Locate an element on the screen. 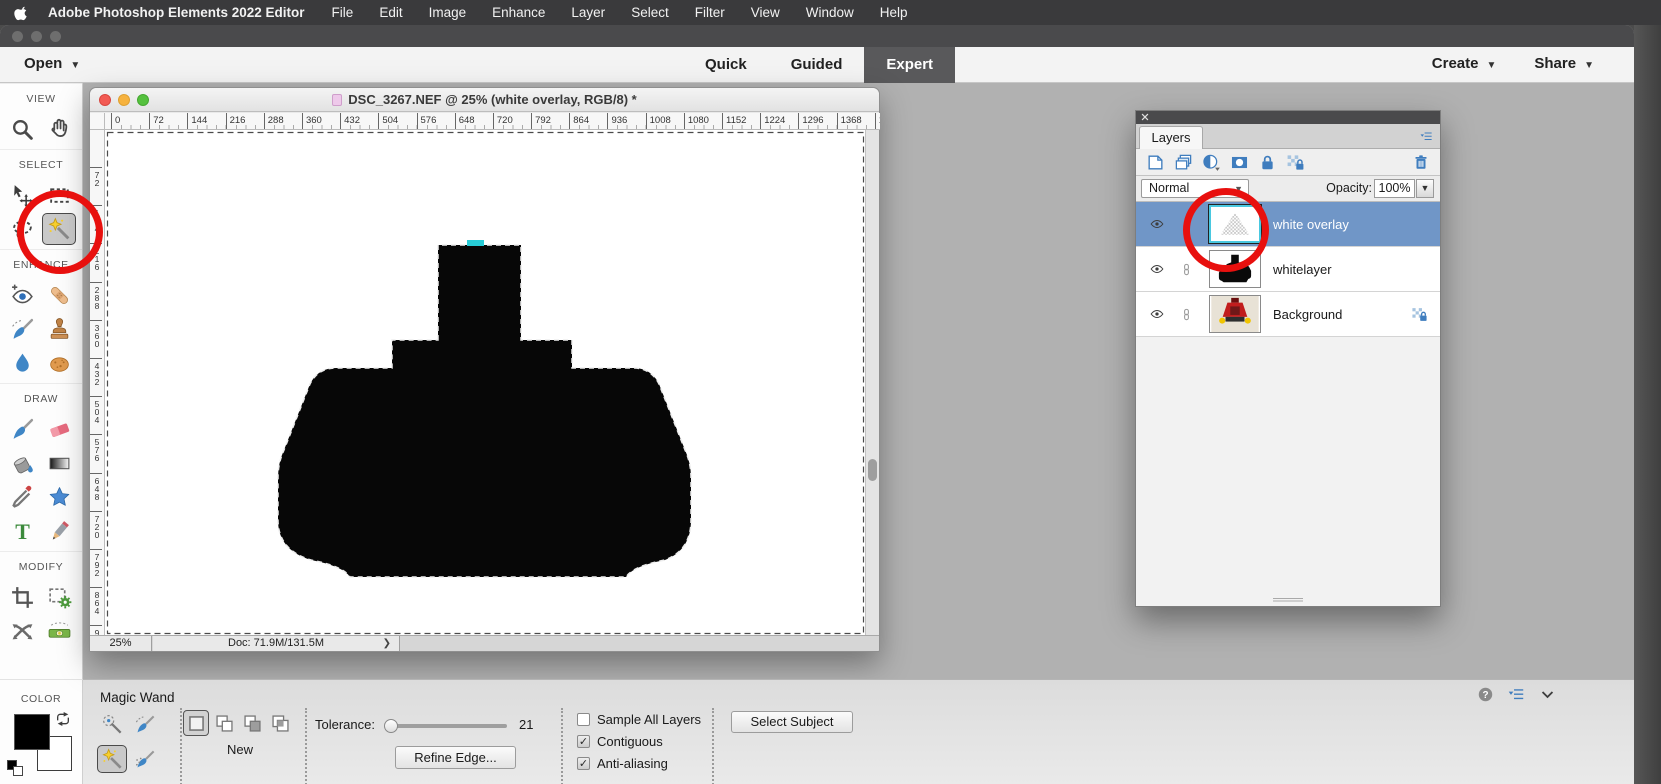 This screenshot has height=784, width=1661. layer-name: Background is located at coordinates (1307, 314).